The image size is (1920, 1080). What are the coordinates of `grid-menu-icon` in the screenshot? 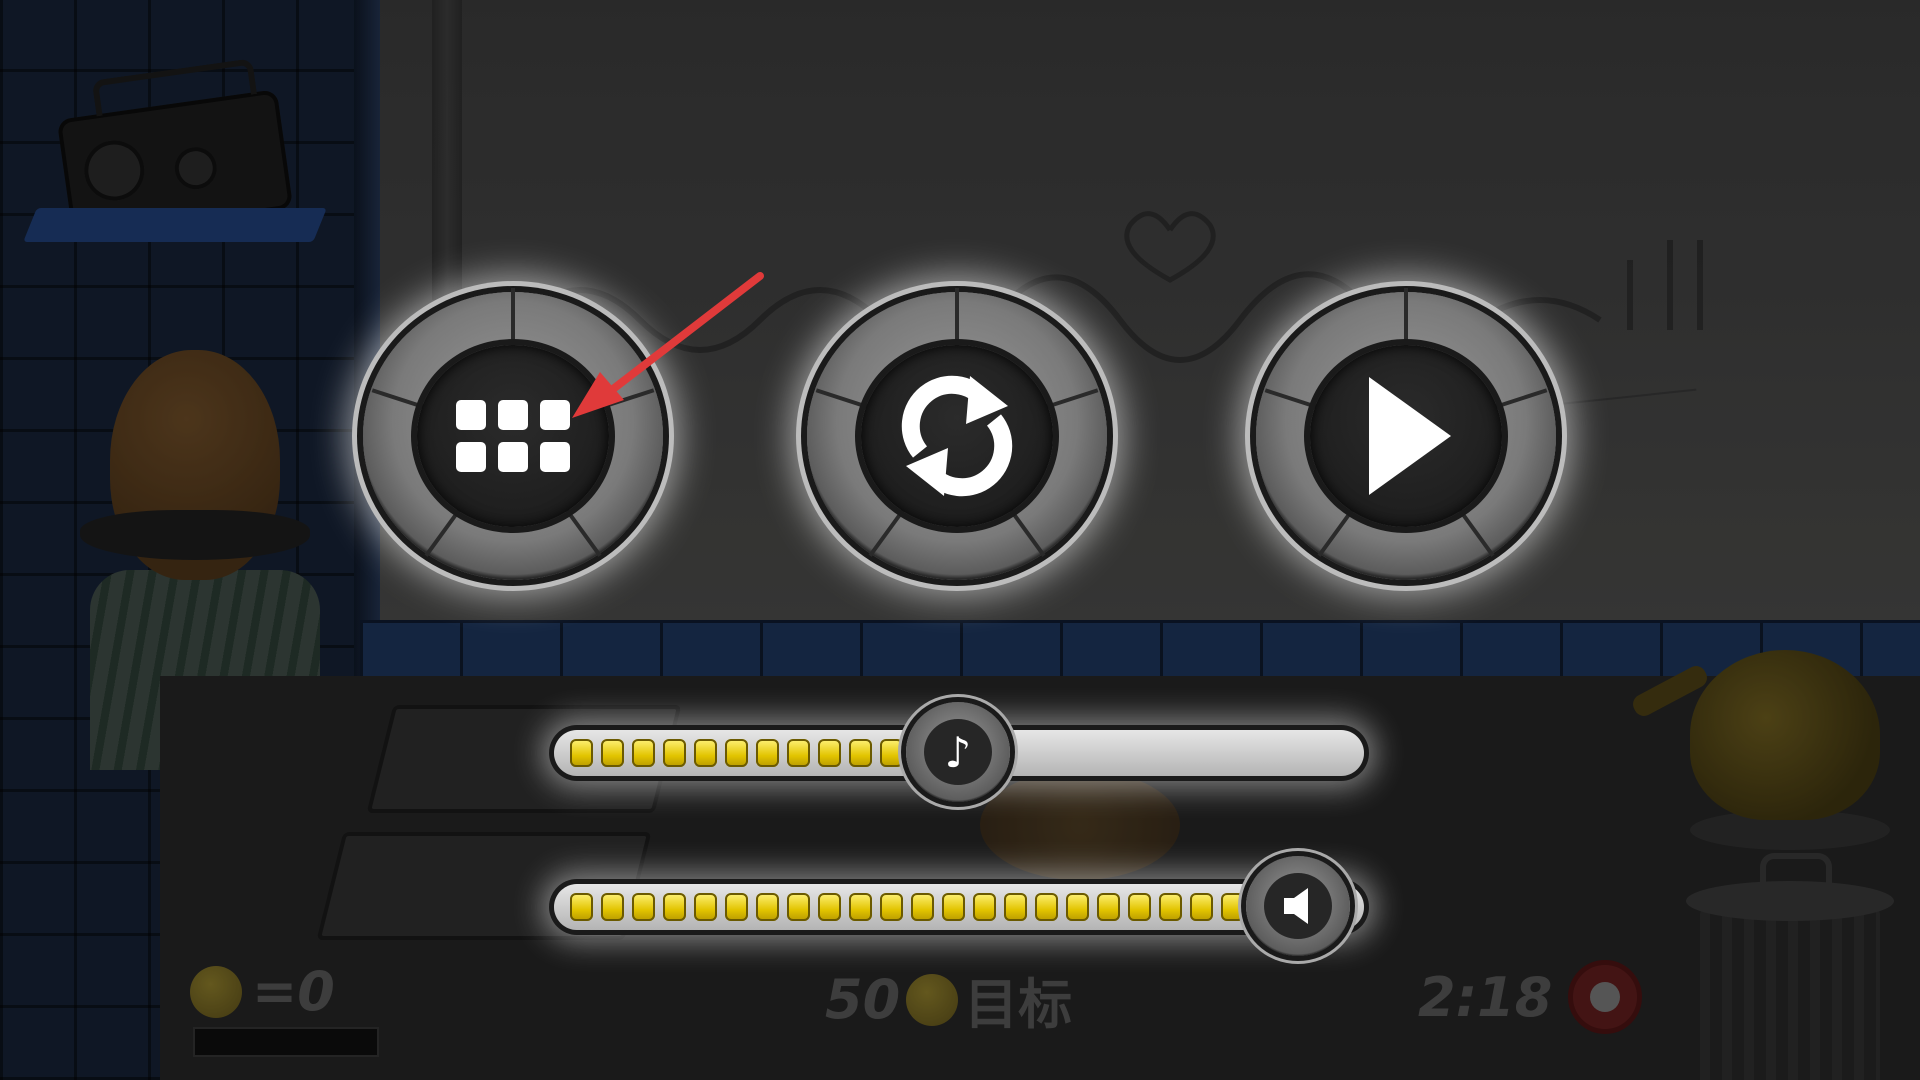 It's located at (513, 436).